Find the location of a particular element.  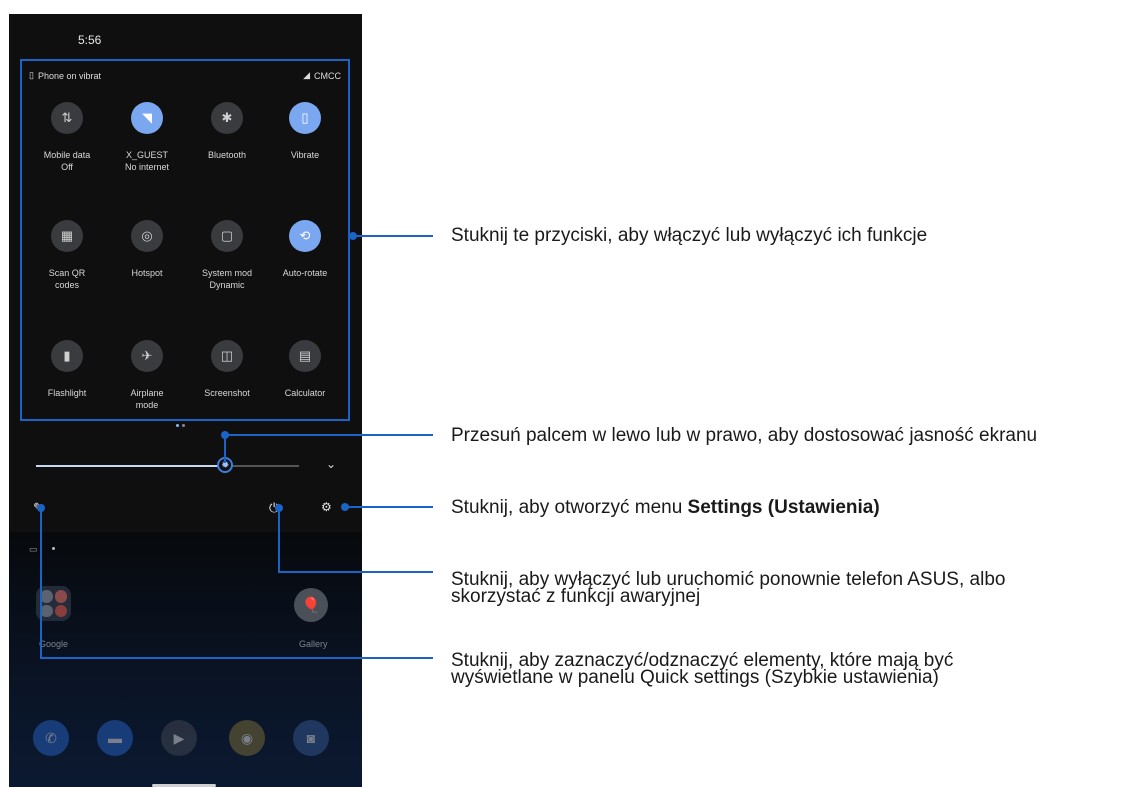

callout-dot-toggles is located at coordinates (353, 236).